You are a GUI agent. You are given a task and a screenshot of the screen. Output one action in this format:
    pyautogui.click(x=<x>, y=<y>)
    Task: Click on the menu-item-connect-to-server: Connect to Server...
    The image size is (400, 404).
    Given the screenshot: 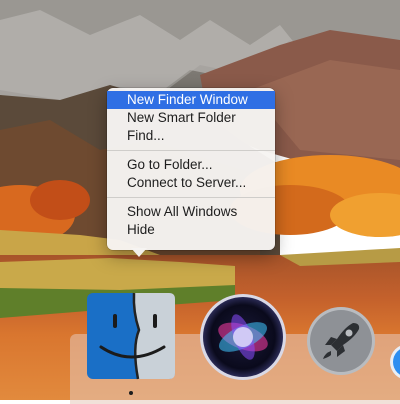 What is the action you would take?
    pyautogui.click(x=191, y=183)
    